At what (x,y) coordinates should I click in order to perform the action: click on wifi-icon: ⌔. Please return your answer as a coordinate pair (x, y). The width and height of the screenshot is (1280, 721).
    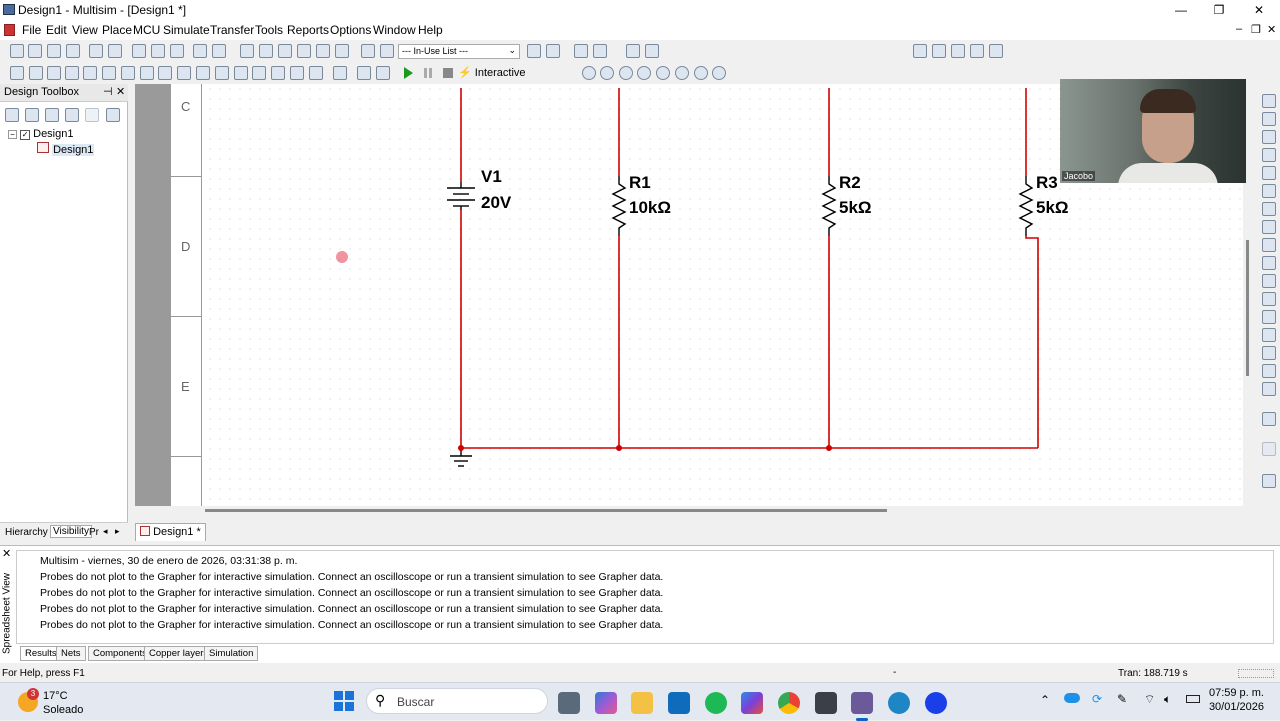
    Looking at the image, I should click on (1149, 699).